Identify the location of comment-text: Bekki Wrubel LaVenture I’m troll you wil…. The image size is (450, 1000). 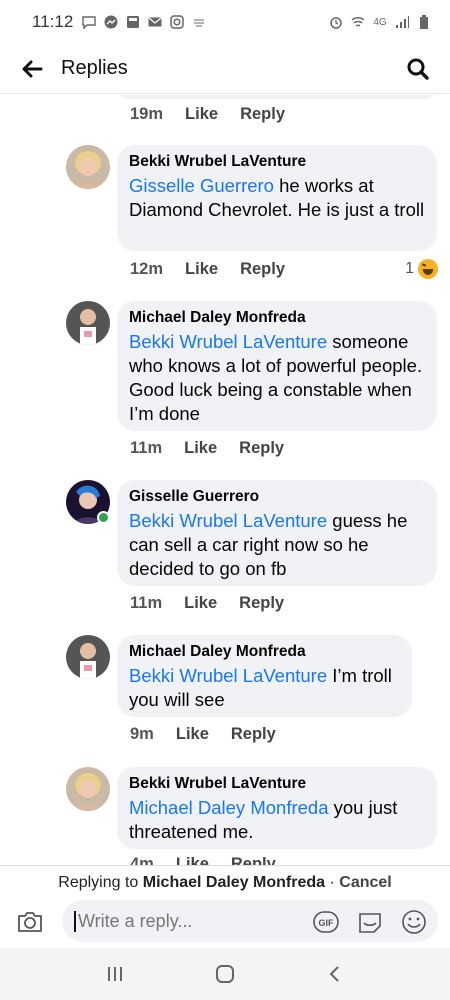
(264, 688).